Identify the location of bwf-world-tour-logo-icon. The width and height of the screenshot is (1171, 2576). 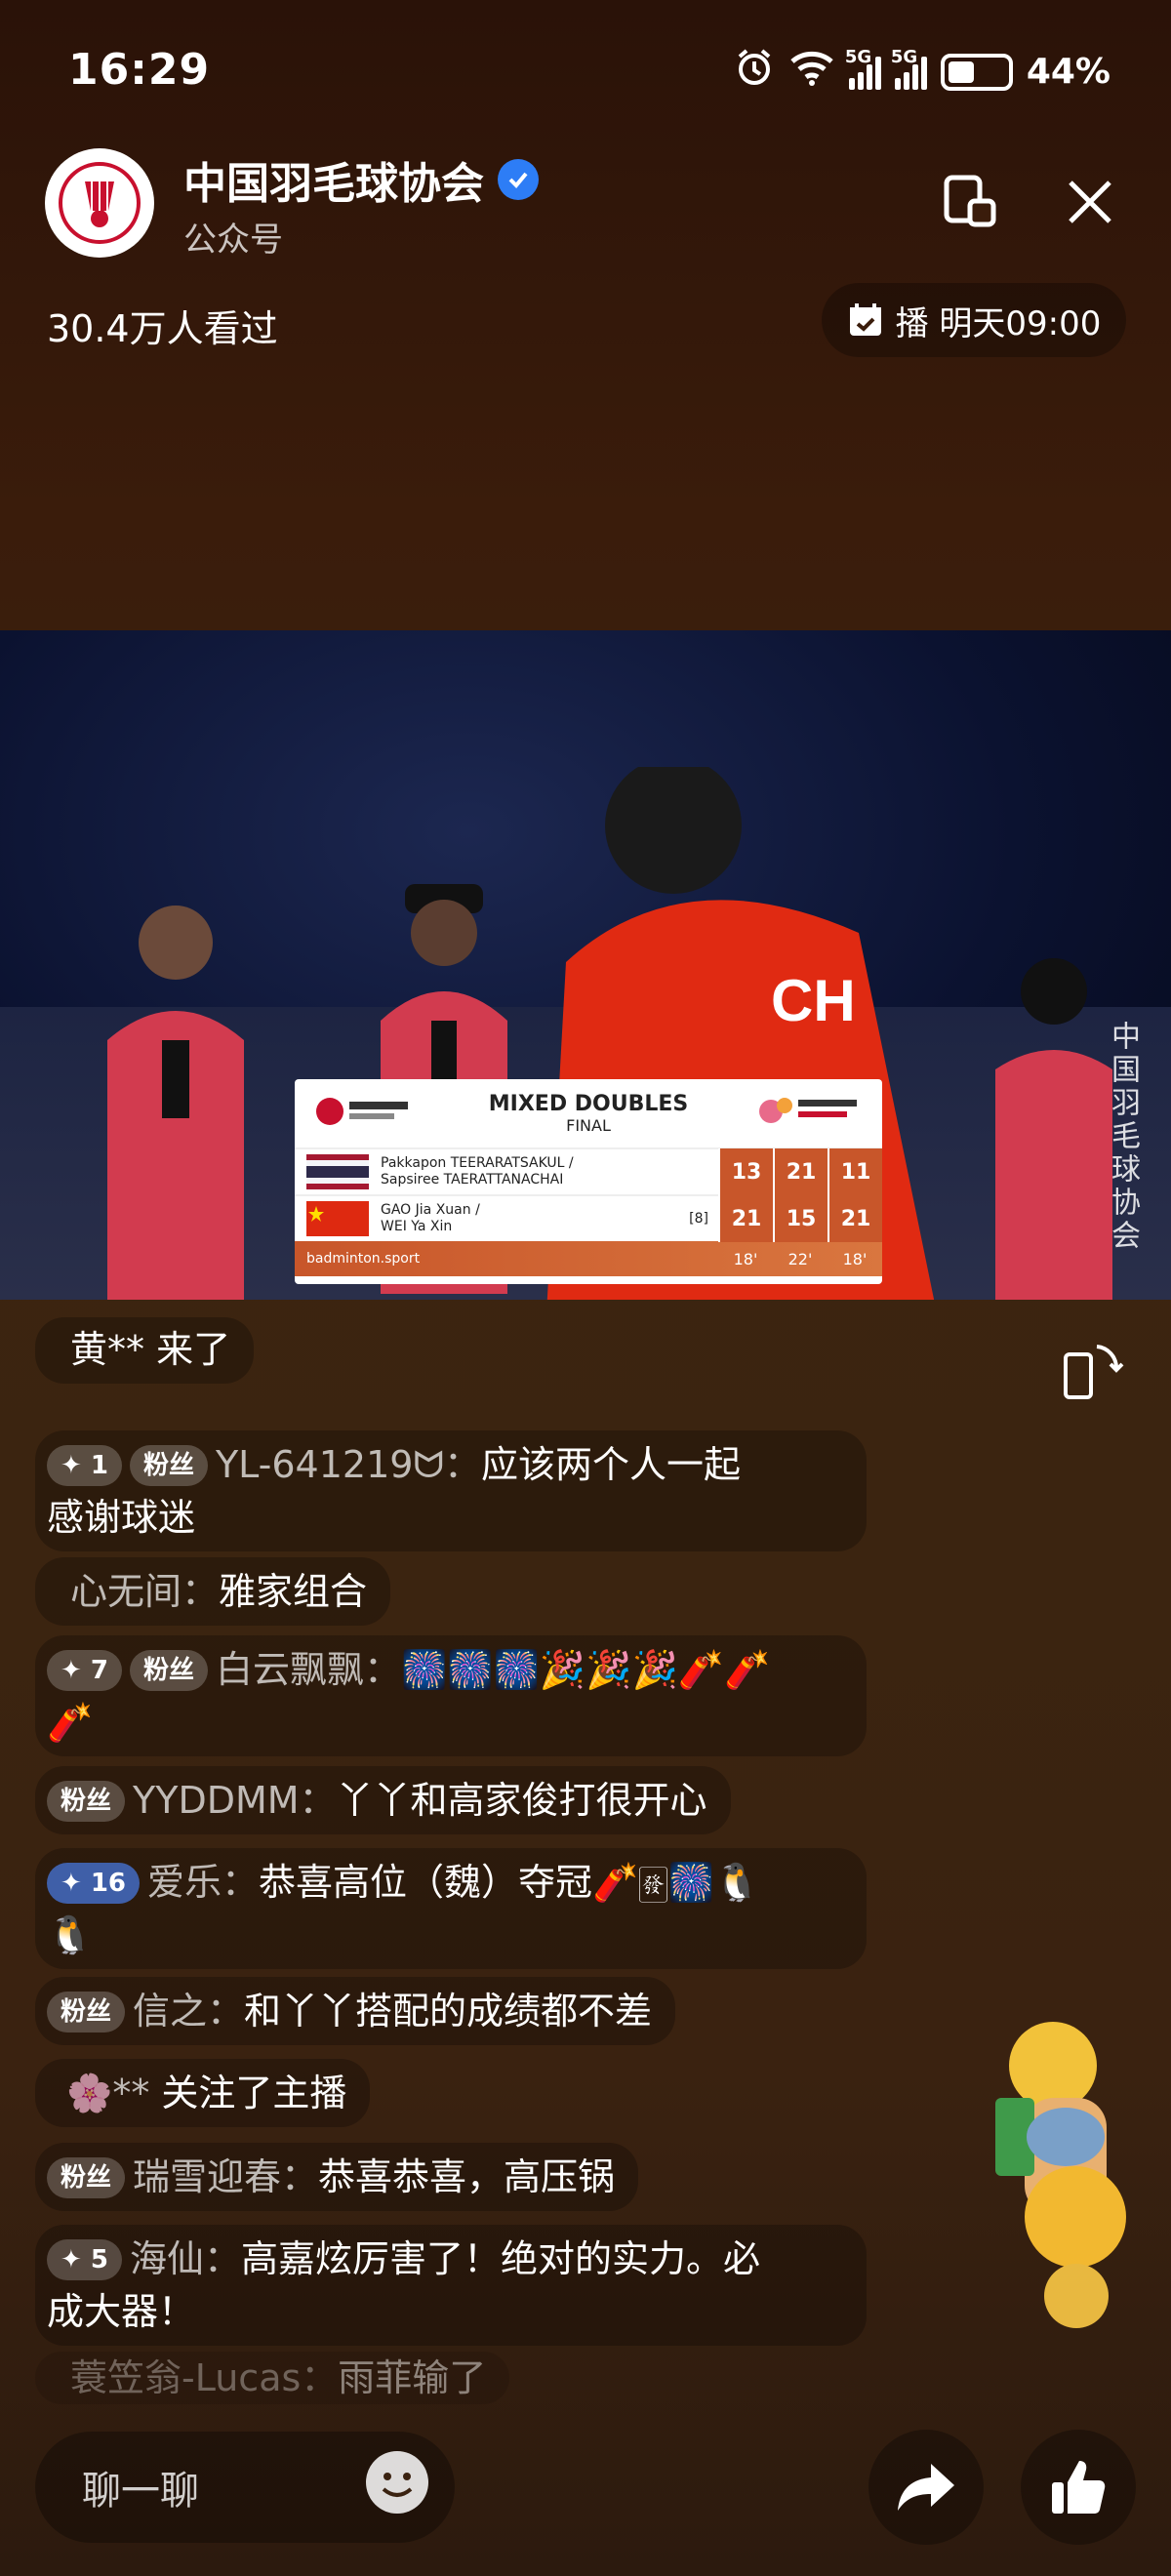
(366, 1113).